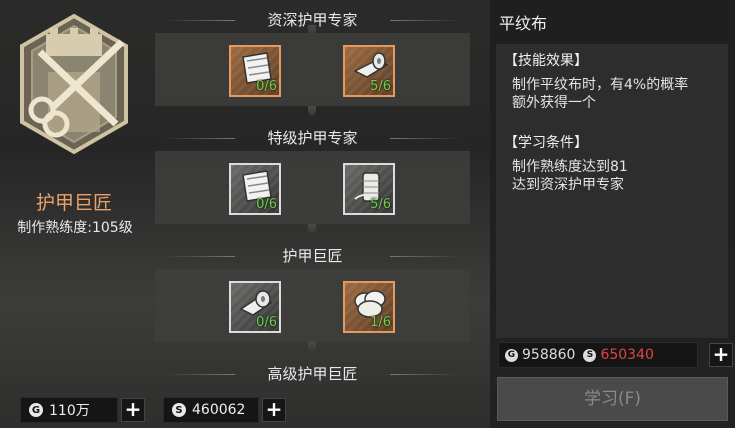 The width and height of the screenshot is (735, 428). Describe the element at coordinates (612, 399) in the screenshot. I see `learn-button: 学习(F)` at that location.